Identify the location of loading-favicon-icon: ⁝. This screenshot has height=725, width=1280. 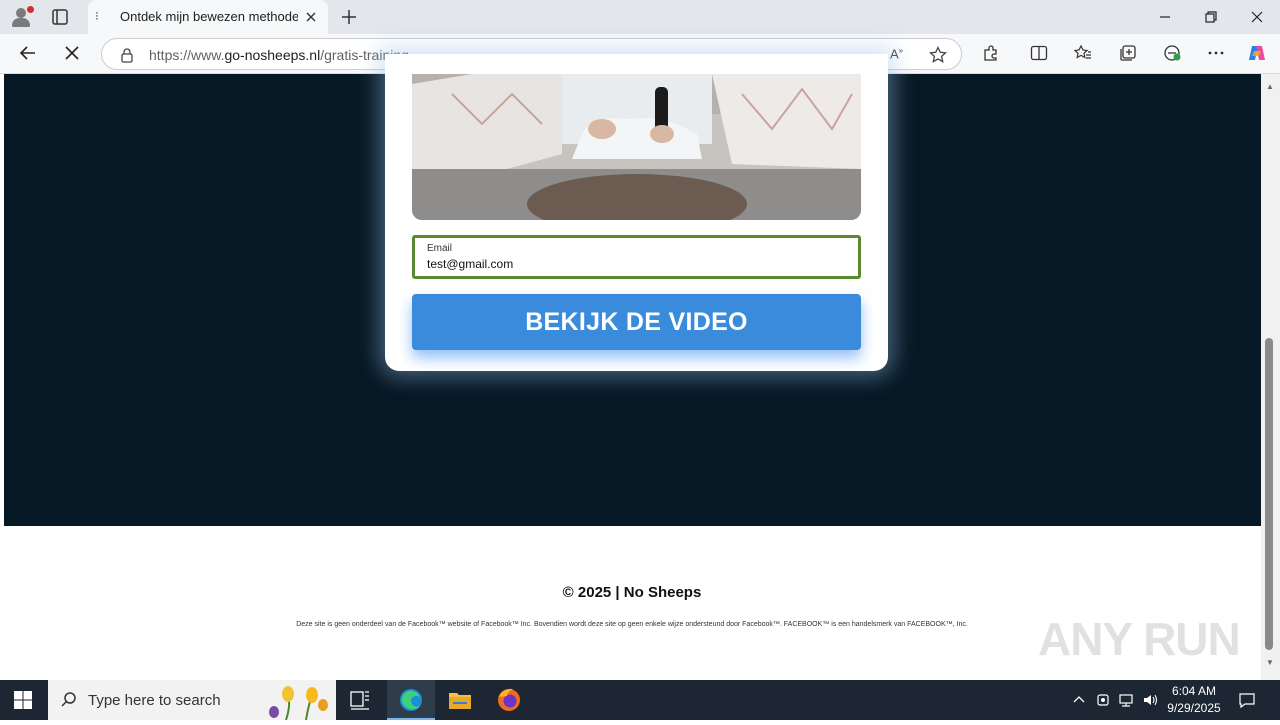
(97, 16).